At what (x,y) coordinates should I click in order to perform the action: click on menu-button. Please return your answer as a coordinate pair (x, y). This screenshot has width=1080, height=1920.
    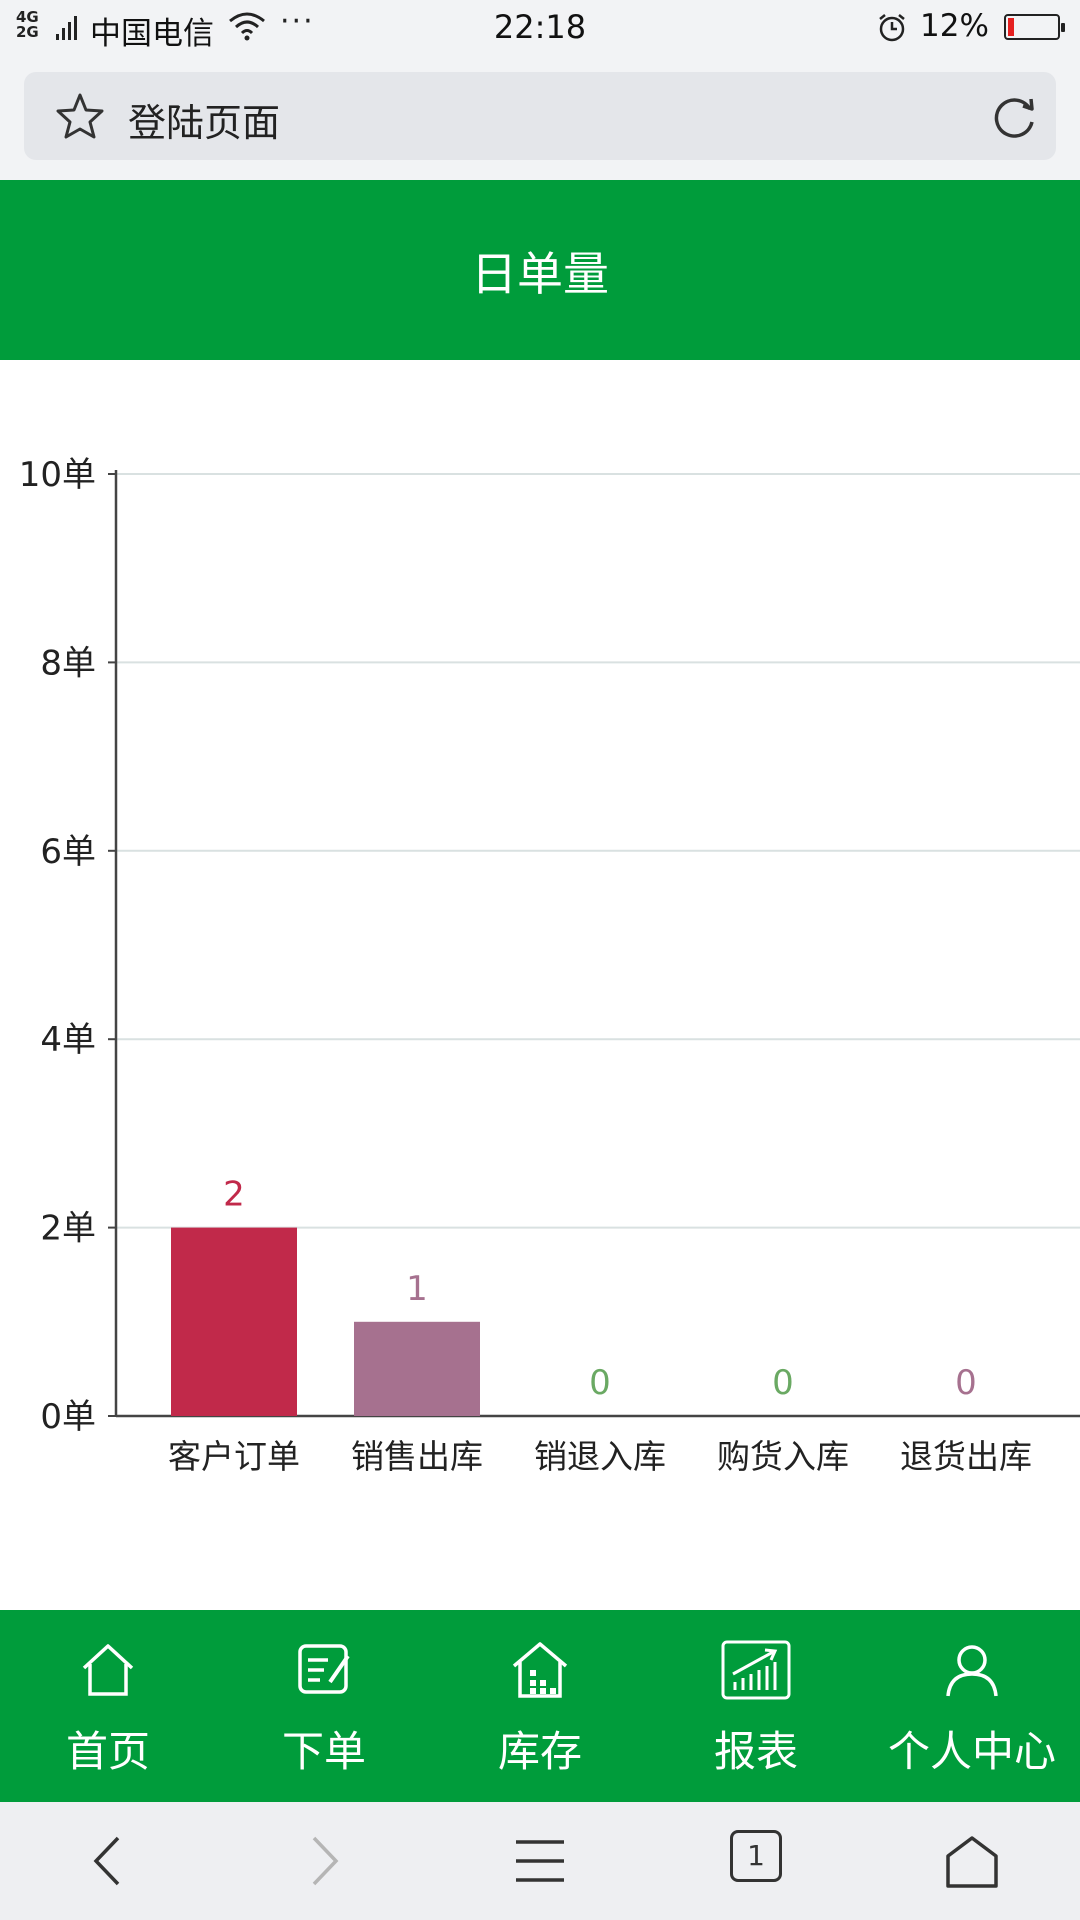
    Looking at the image, I should click on (540, 1861).